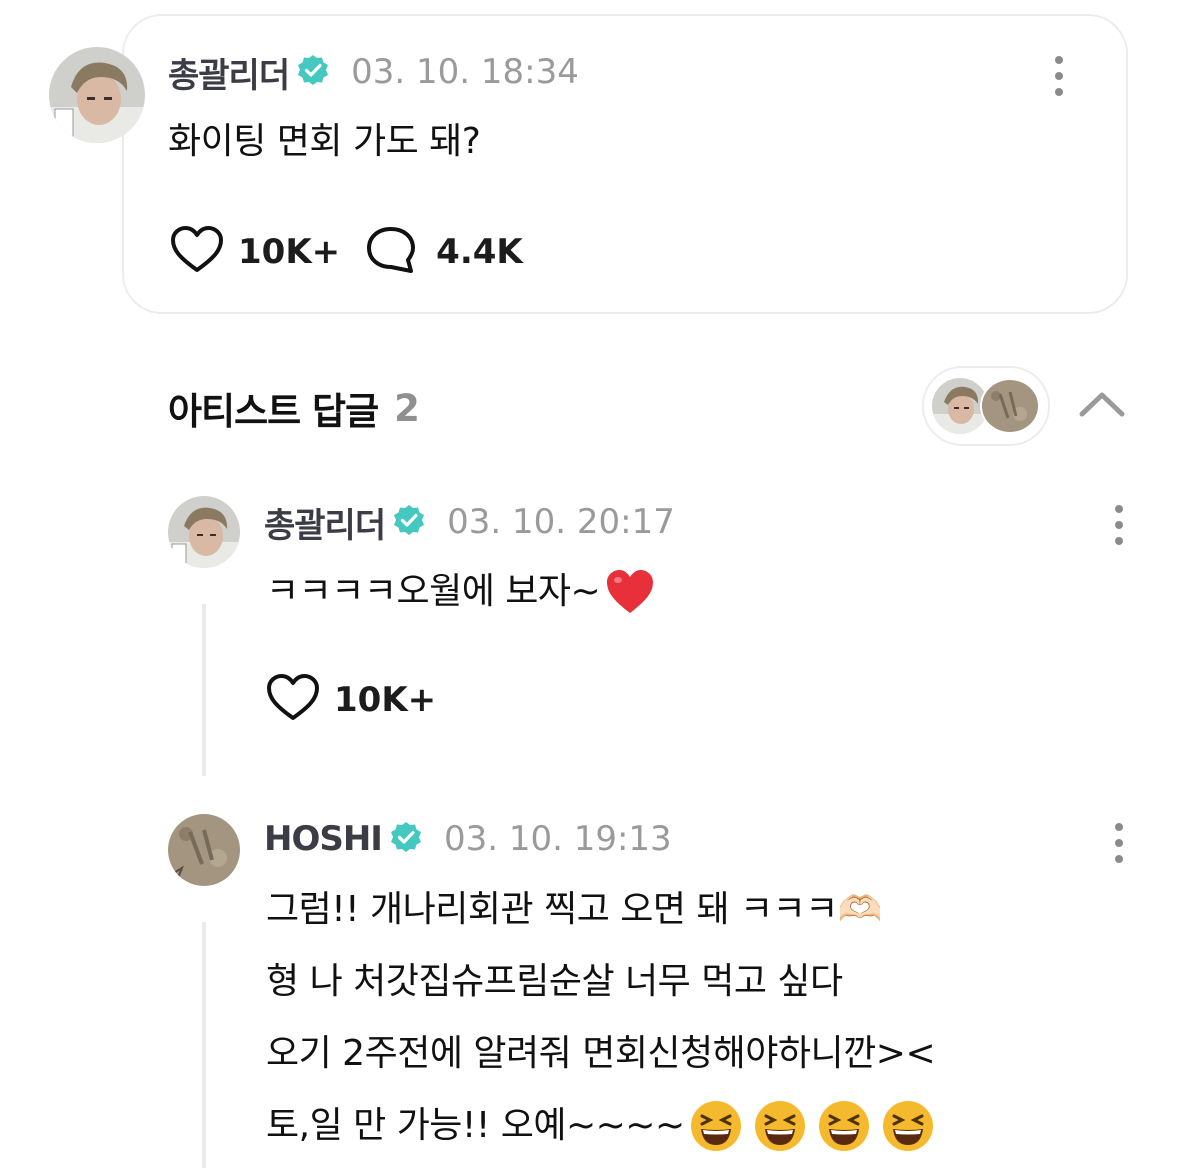 The image size is (1179, 1168). I want to click on reply-2-header: HOSHI 03. 10. 19:13, so click(468, 839).